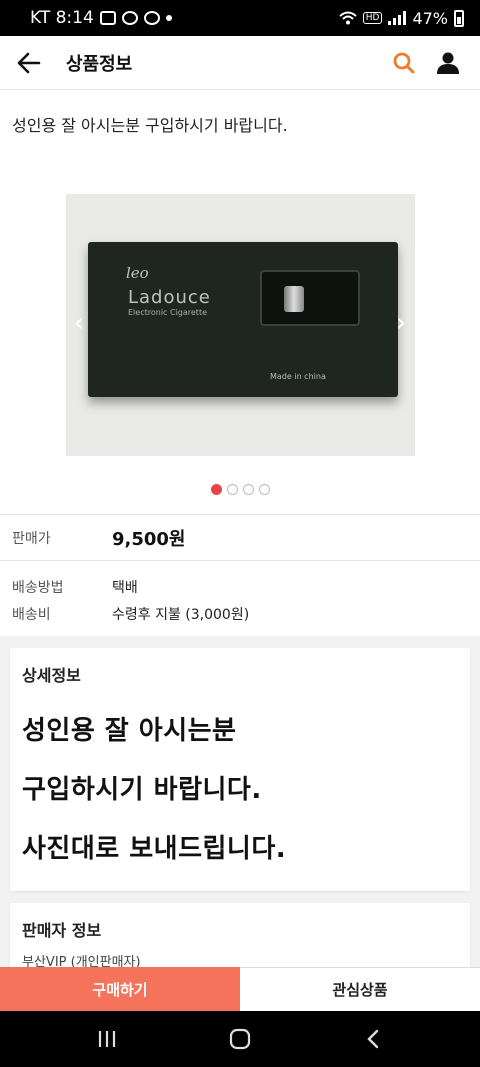 The height and width of the screenshot is (1067, 480). Describe the element at coordinates (150, 125) in the screenshot. I see `product-notice: 성인용 잘 아시는분 구입하시기 바랍니다.` at that location.